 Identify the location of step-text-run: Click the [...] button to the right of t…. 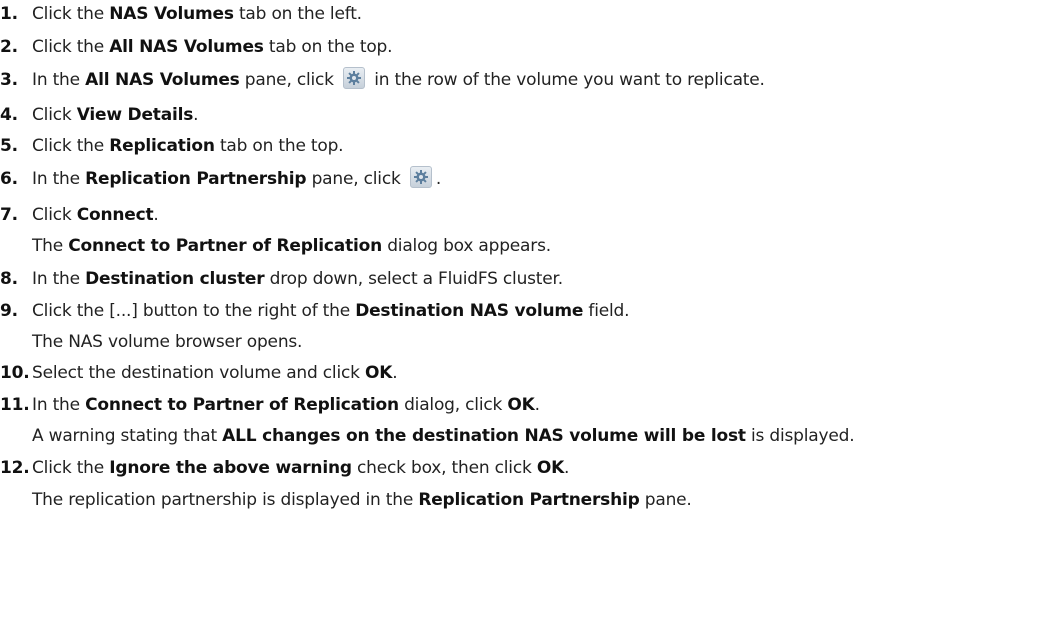
(194, 311).